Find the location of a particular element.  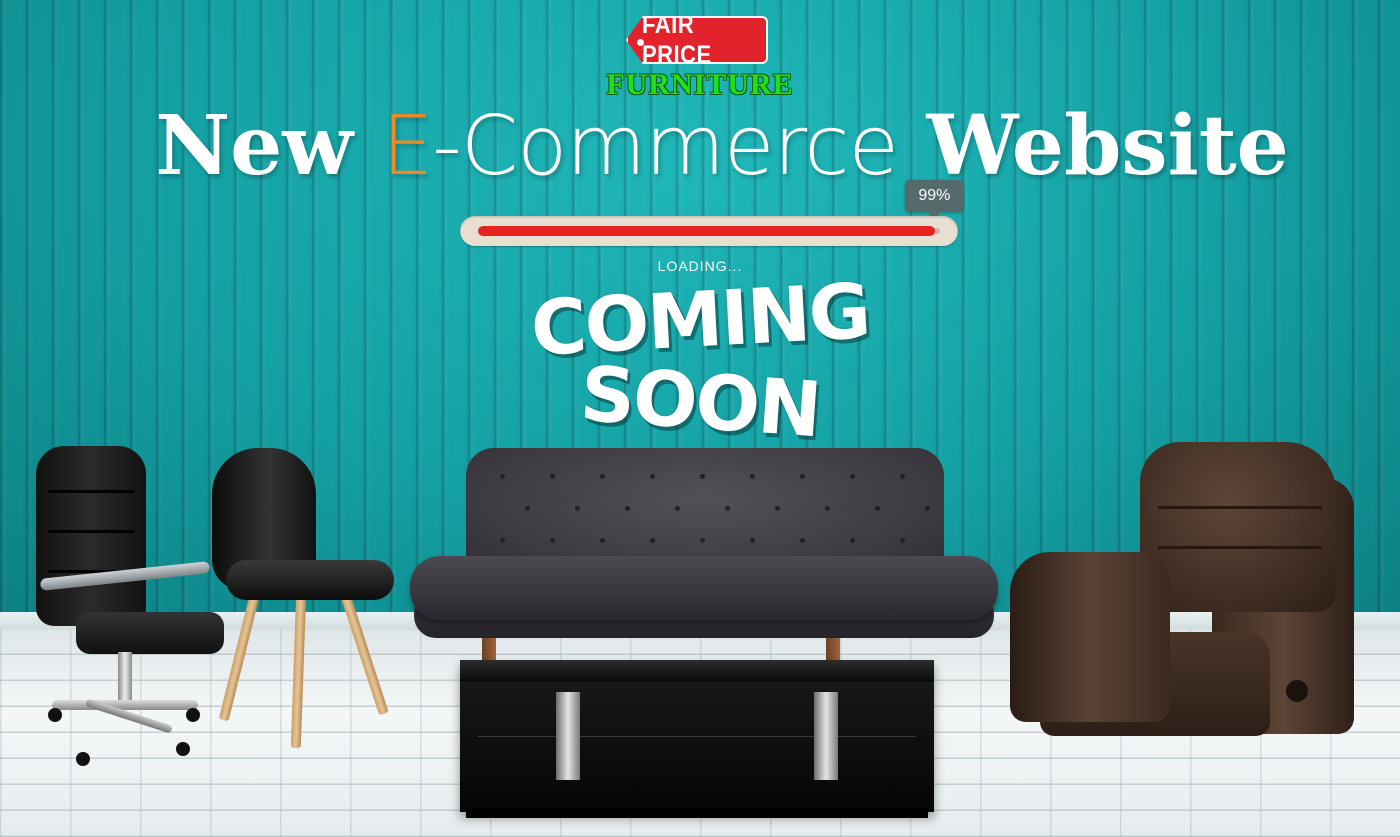

office-chair-base is located at coordinates (125, 705).